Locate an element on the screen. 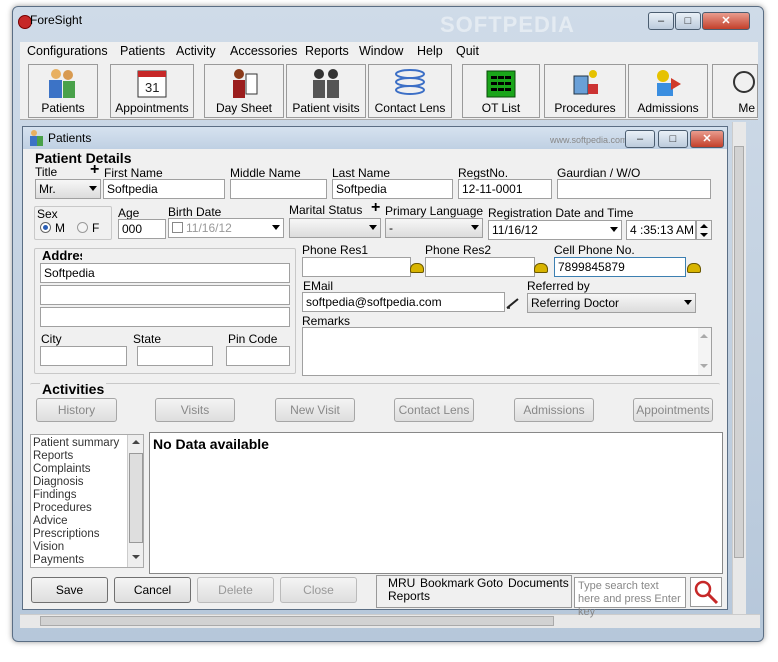 Image resolution: width=778 pixels, height=662 pixels. menu-patients: Patients is located at coordinates (142, 51).